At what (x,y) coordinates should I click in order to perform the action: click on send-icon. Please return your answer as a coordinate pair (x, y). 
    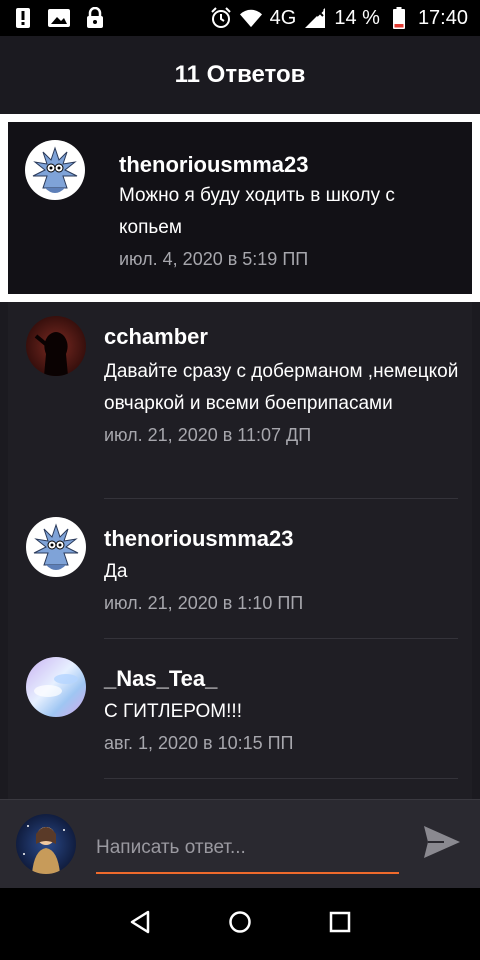
    Looking at the image, I should click on (442, 844).